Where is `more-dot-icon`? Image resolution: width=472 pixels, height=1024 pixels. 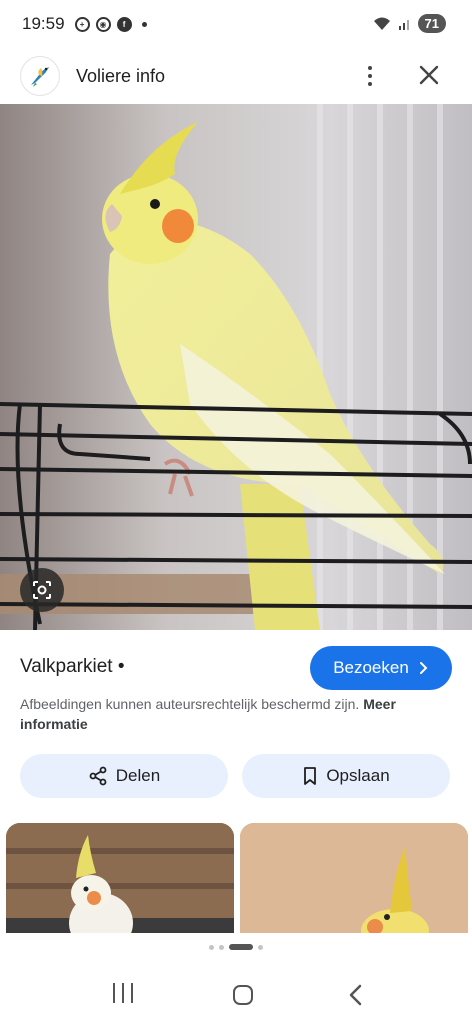
more-dot-icon is located at coordinates (144, 24).